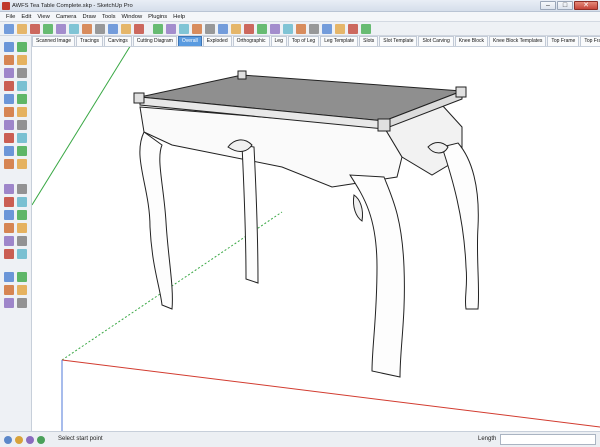 Image resolution: width=600 pixels, height=447 pixels. Describe the element at coordinates (109, 17) in the screenshot. I see `menu-tools: Tools` at that location.